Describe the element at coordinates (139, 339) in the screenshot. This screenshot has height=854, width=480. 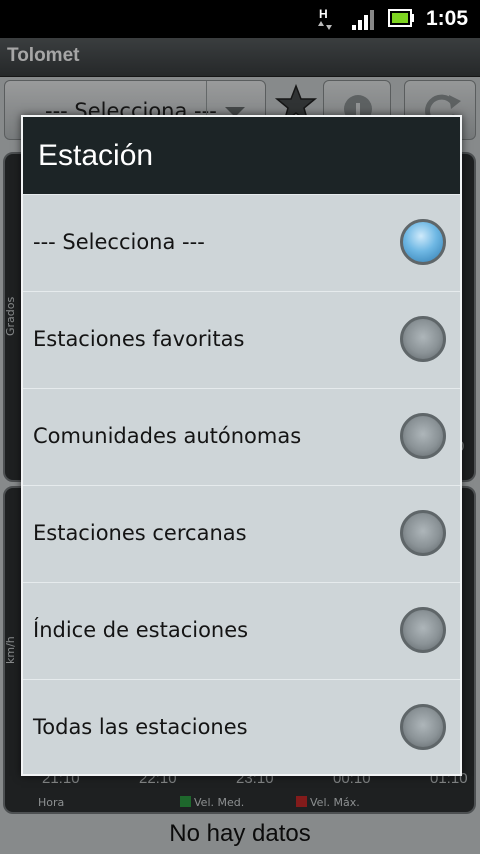
I see `option-label: Estaciones favoritas` at that location.